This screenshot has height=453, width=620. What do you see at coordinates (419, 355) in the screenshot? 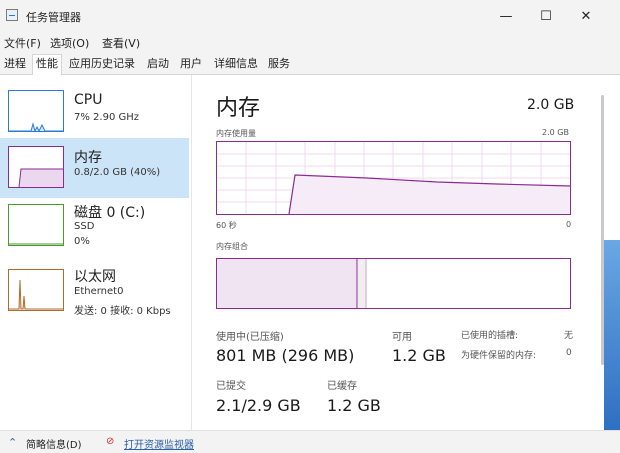
I see `available-value: 1.2 GB` at bounding box center [419, 355].